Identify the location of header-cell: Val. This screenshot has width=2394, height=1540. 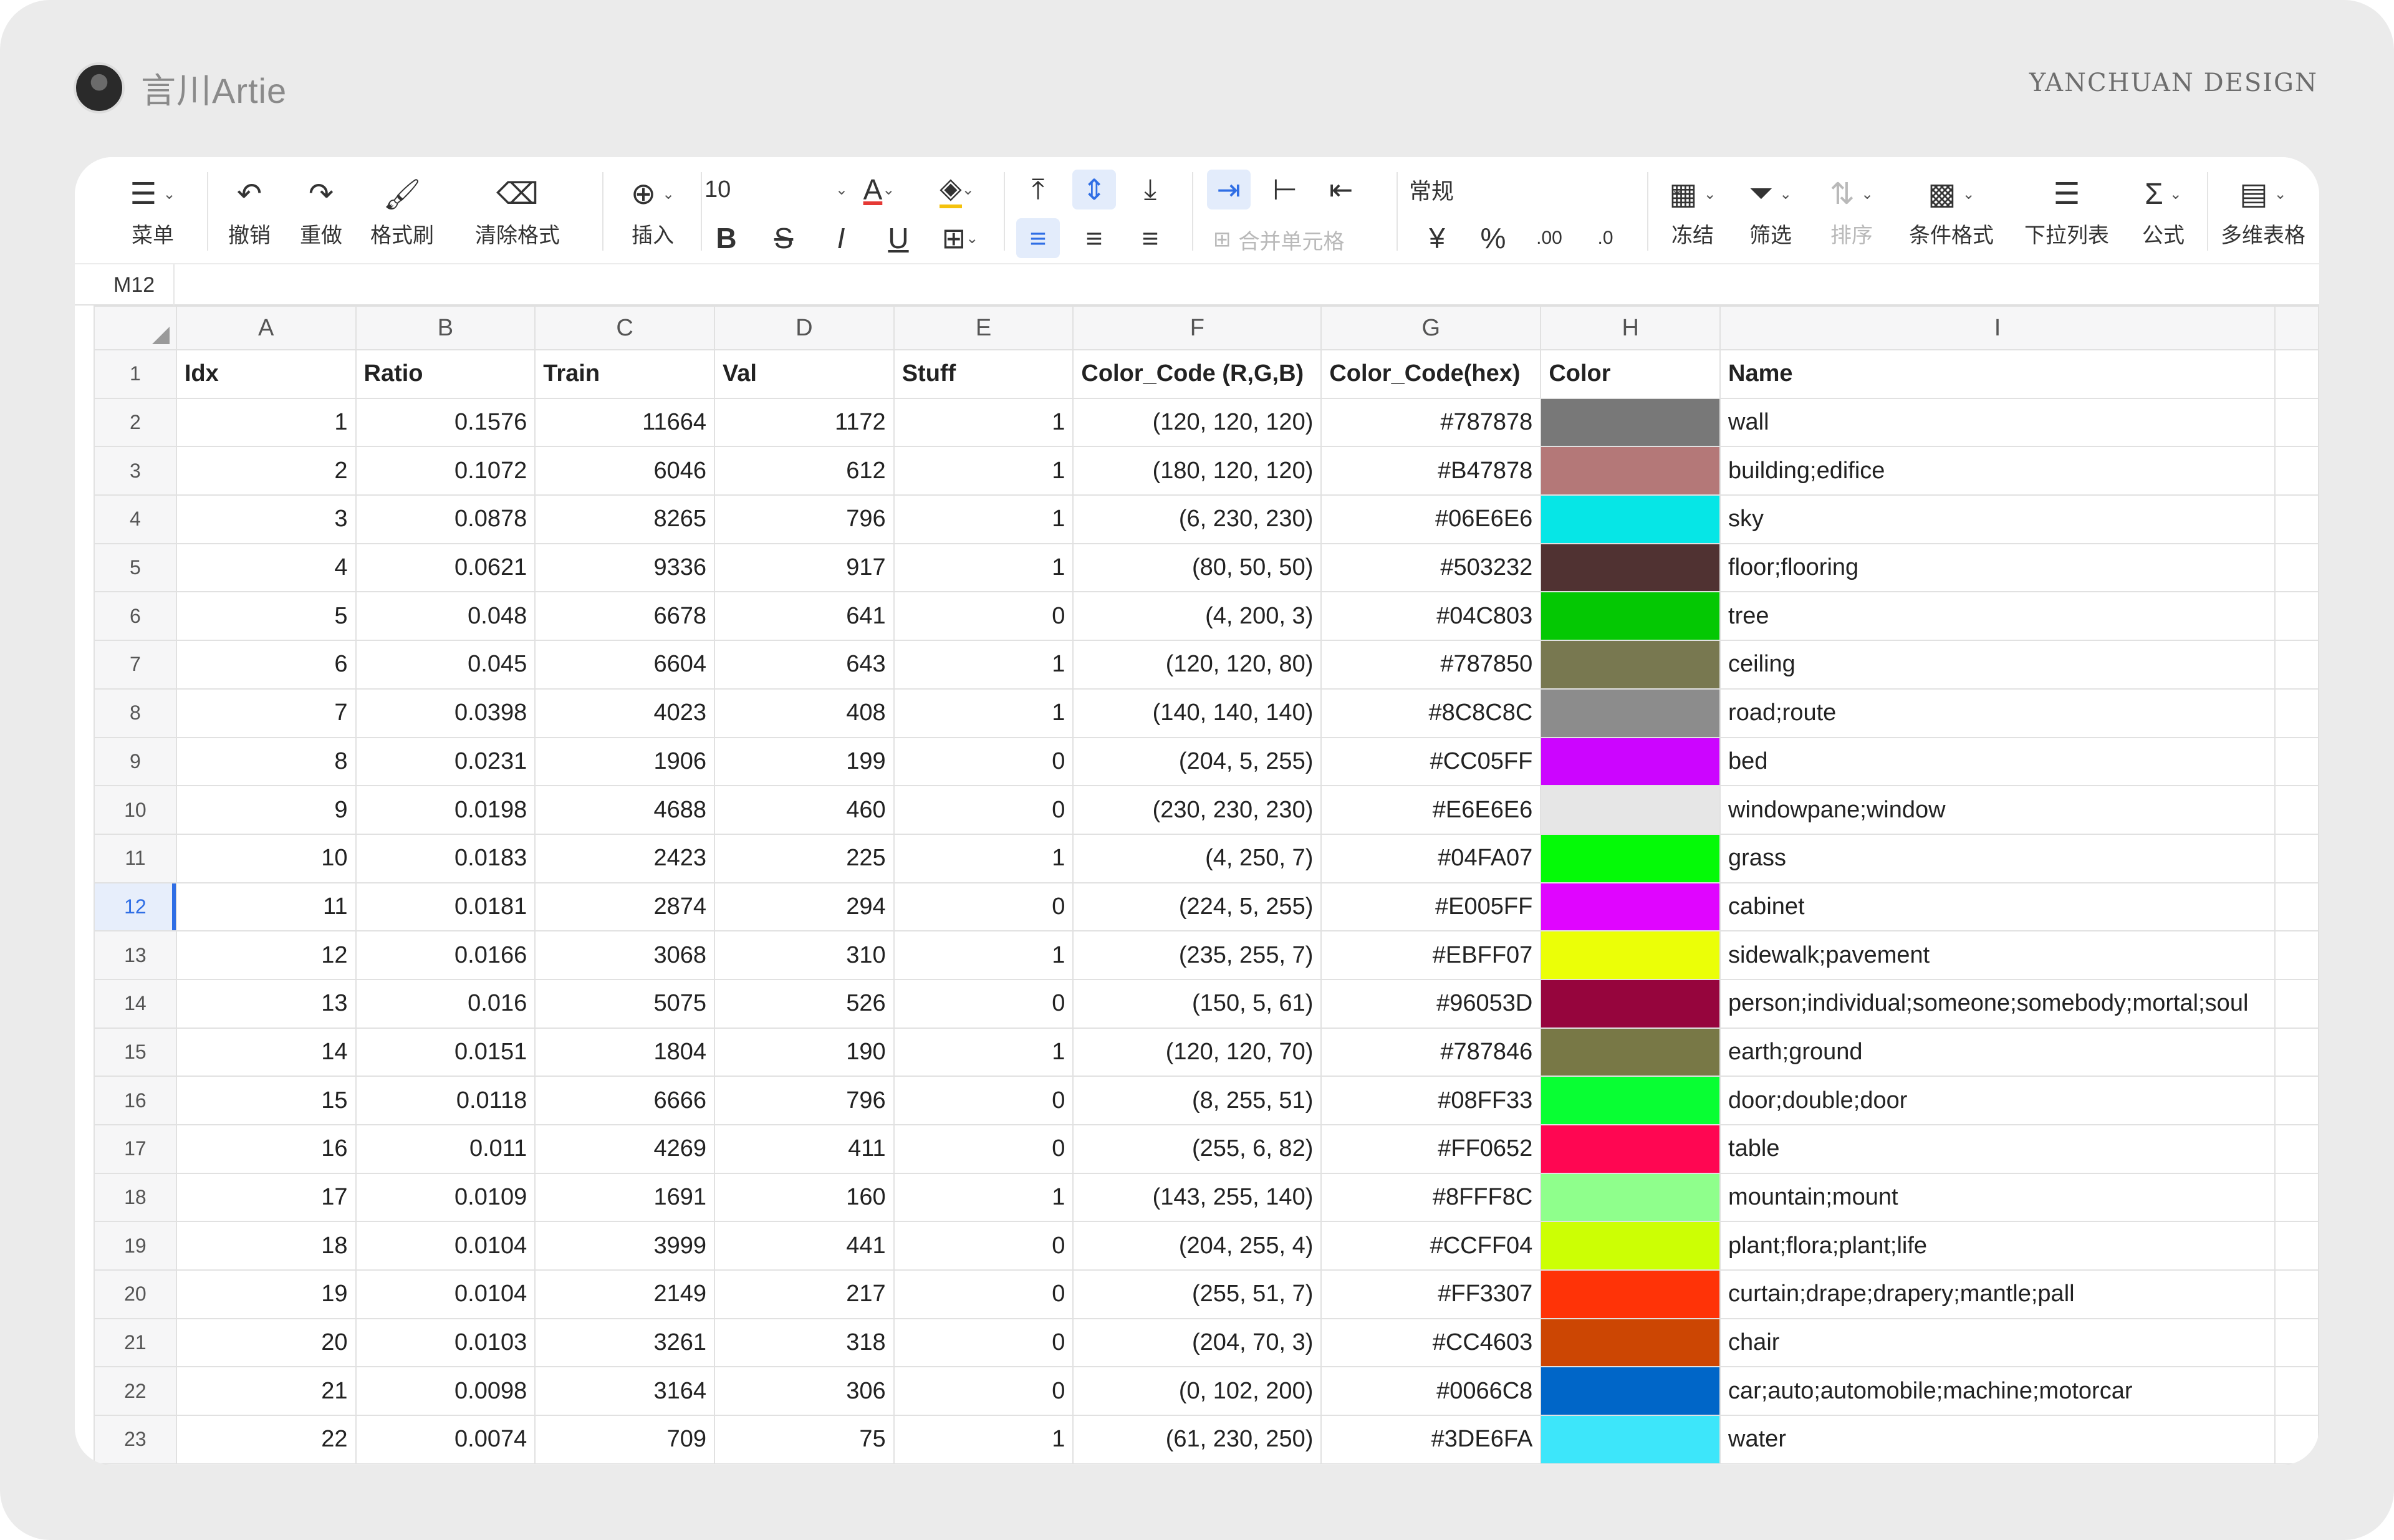
(804, 374).